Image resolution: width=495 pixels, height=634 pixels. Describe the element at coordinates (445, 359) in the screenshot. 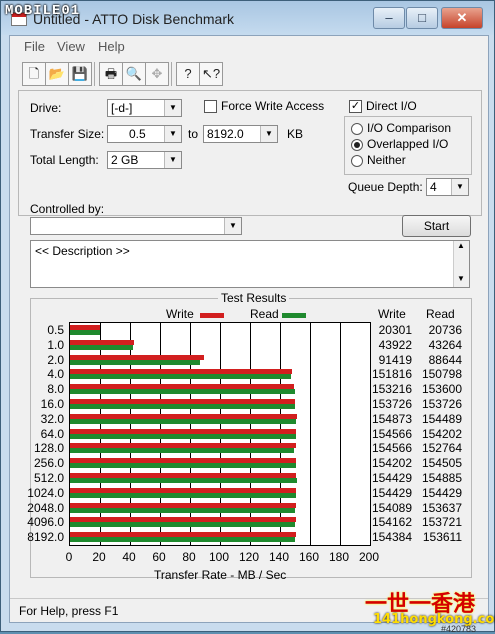

I see `read-value: 88644` at that location.